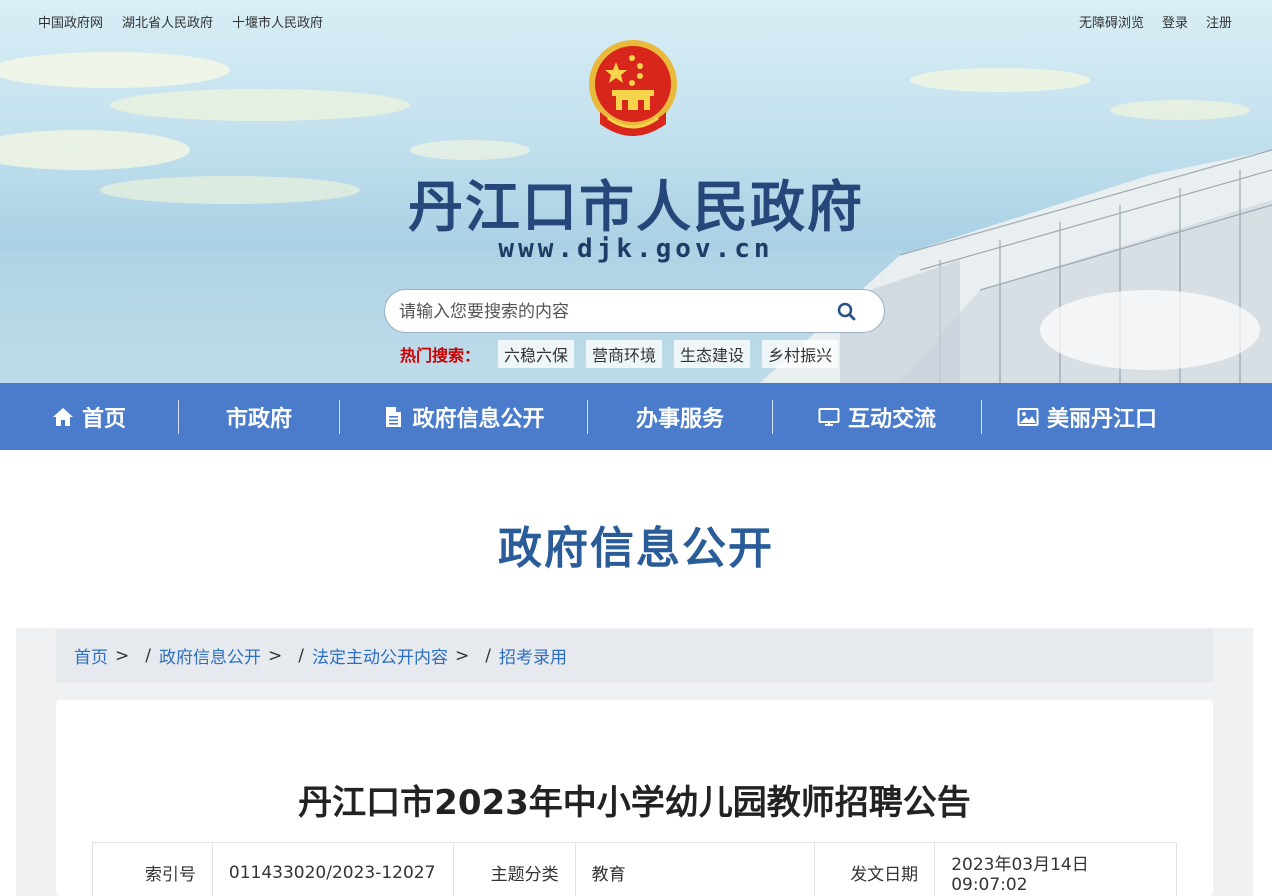 This screenshot has width=1272, height=896. I want to click on article-title: 丹江口市2023年中小学幼儿园教师招聘公告, so click(634, 803).